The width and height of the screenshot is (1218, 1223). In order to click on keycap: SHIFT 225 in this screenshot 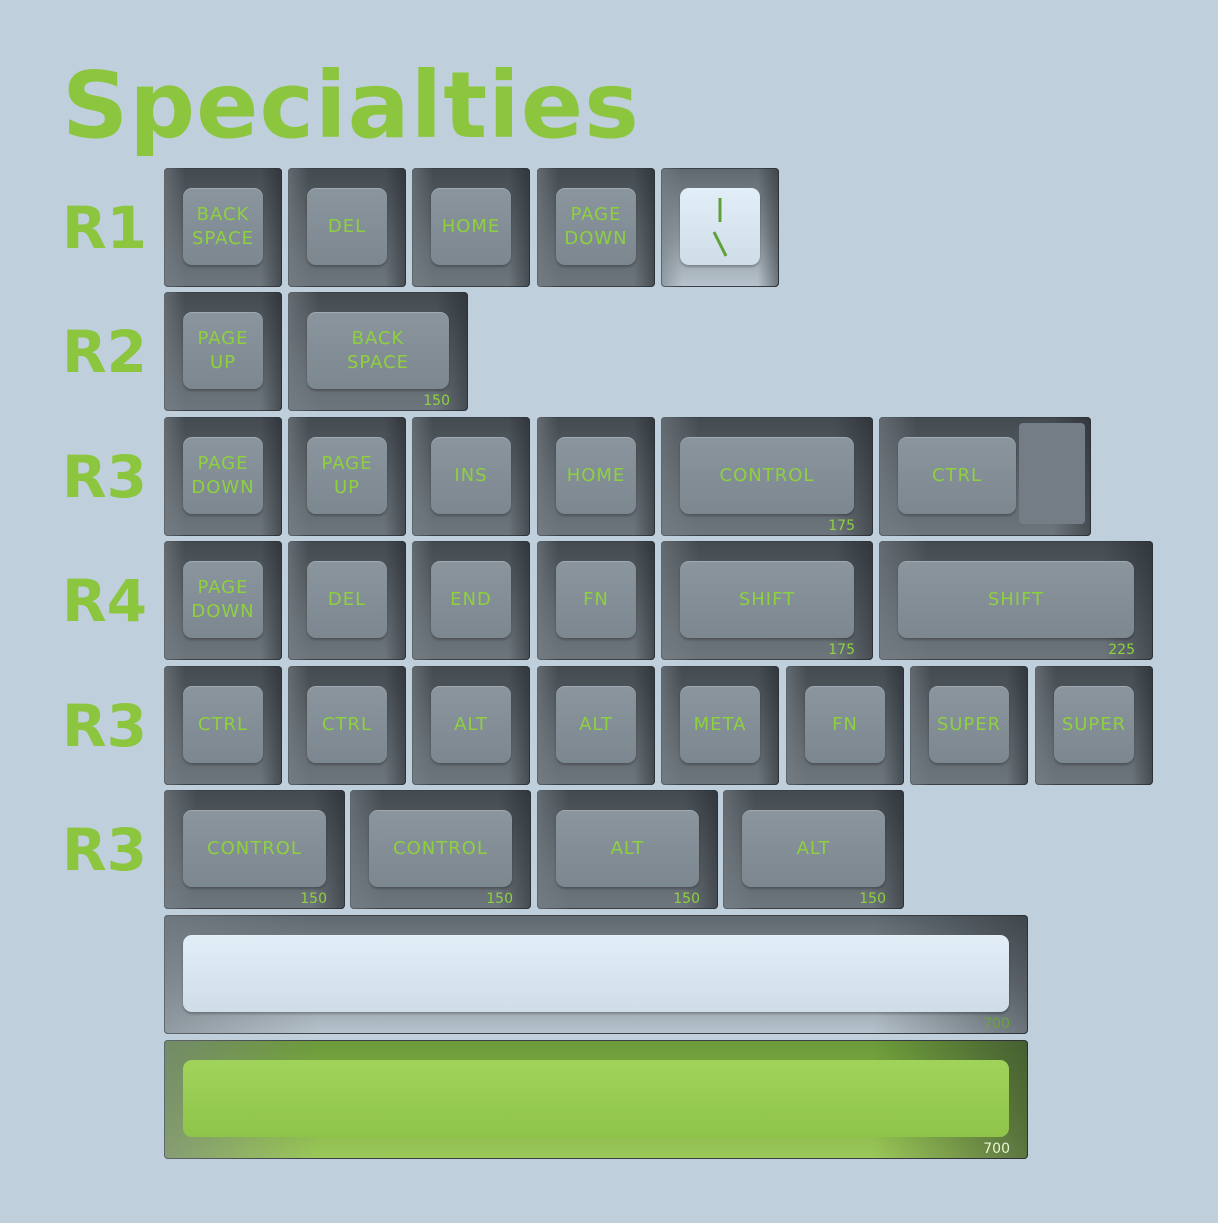, I will do `click(1016, 600)`.